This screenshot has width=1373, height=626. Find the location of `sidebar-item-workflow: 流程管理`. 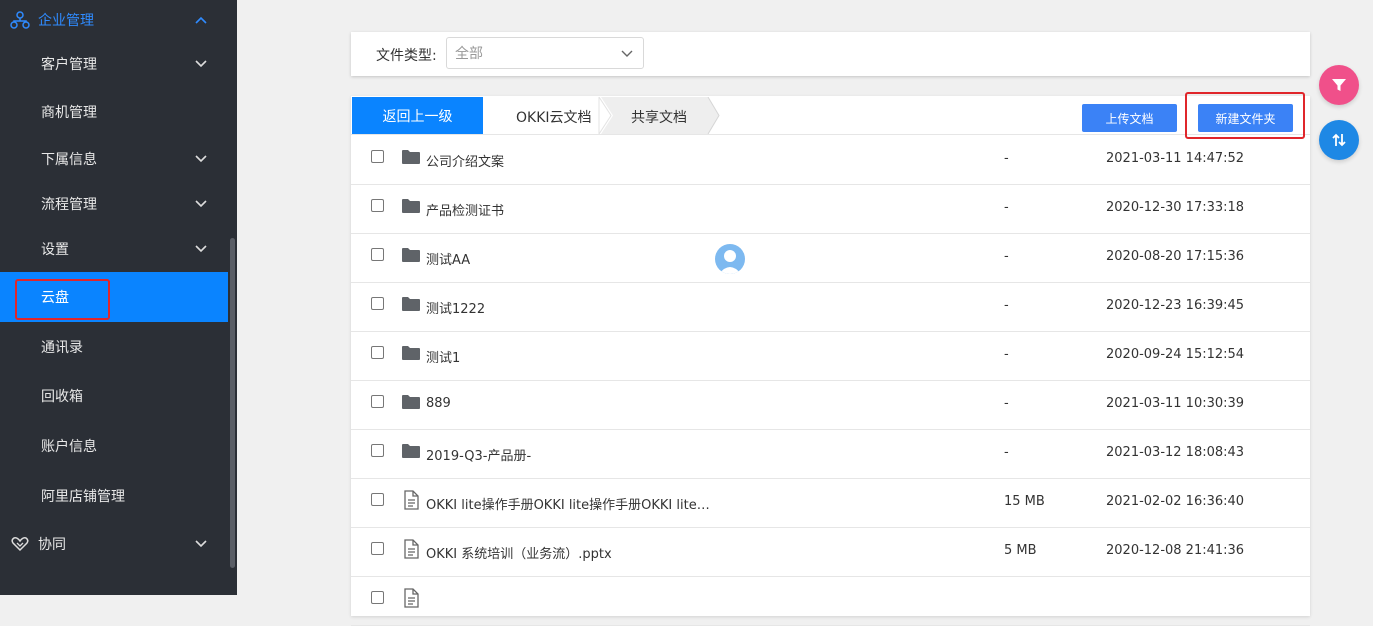

sidebar-item-workflow: 流程管理 is located at coordinates (114, 204).